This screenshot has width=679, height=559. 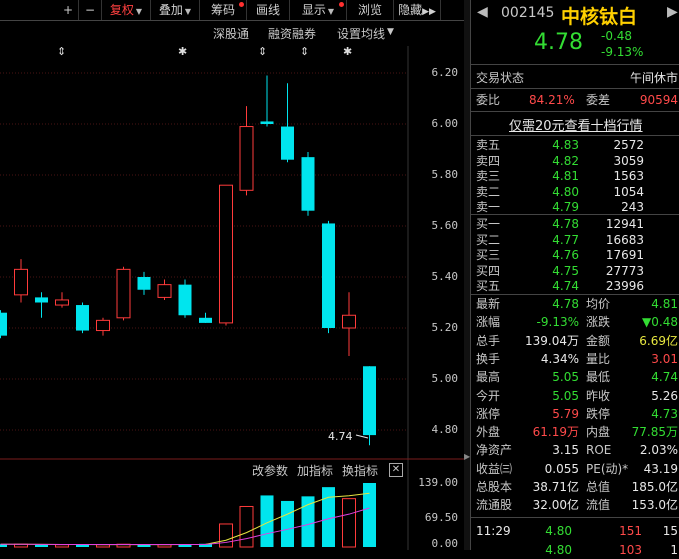 What do you see at coordinates (598, 322) in the screenshot?
I see `stat-label: 涨跌` at bounding box center [598, 322].